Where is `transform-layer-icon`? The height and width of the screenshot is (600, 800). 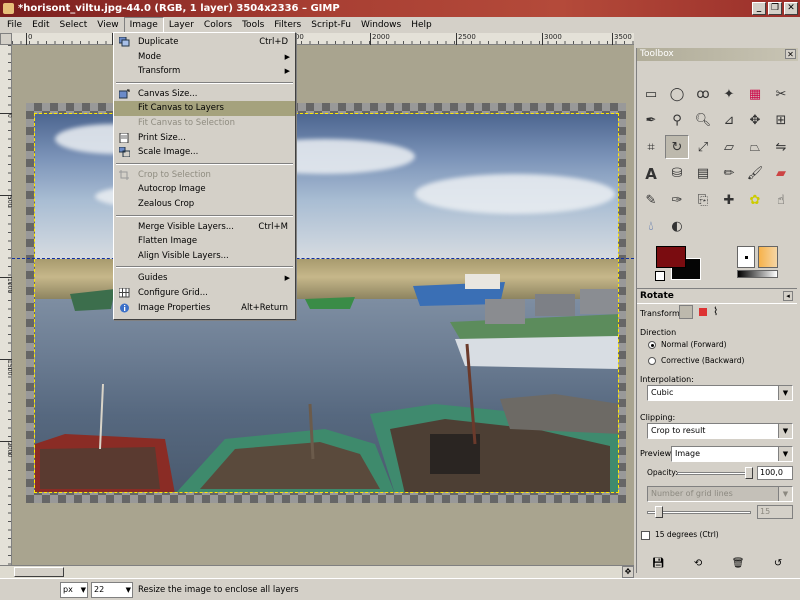
transform-layer-icon is located at coordinates (686, 312).